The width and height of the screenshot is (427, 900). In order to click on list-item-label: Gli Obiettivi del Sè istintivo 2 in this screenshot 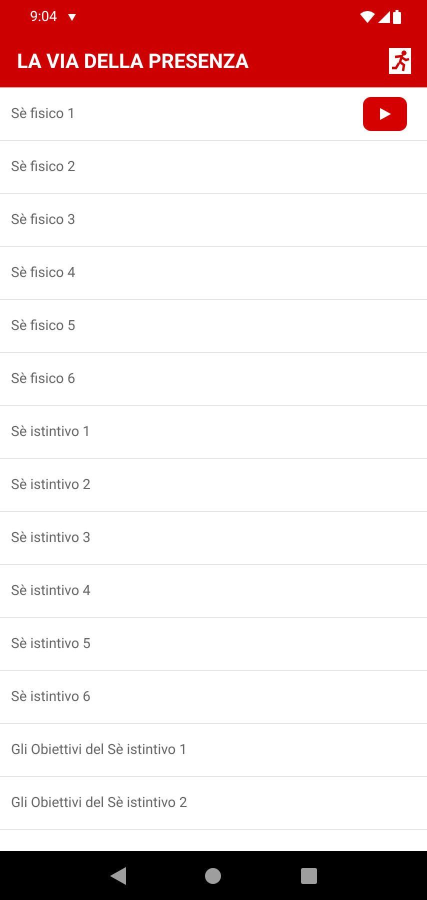, I will do `click(209, 803)`.